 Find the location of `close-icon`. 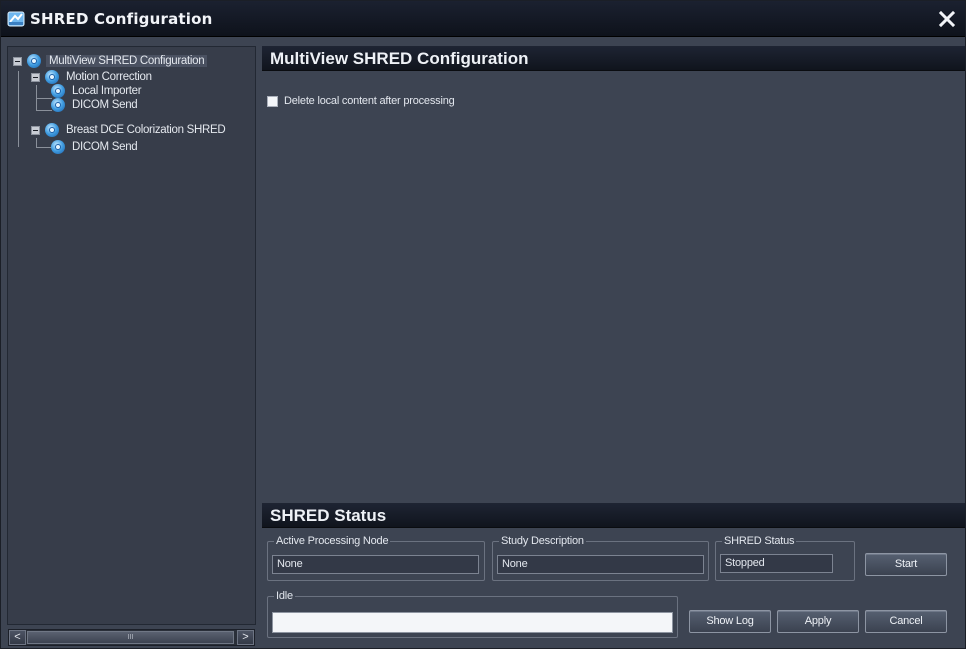

close-icon is located at coordinates (947, 19).